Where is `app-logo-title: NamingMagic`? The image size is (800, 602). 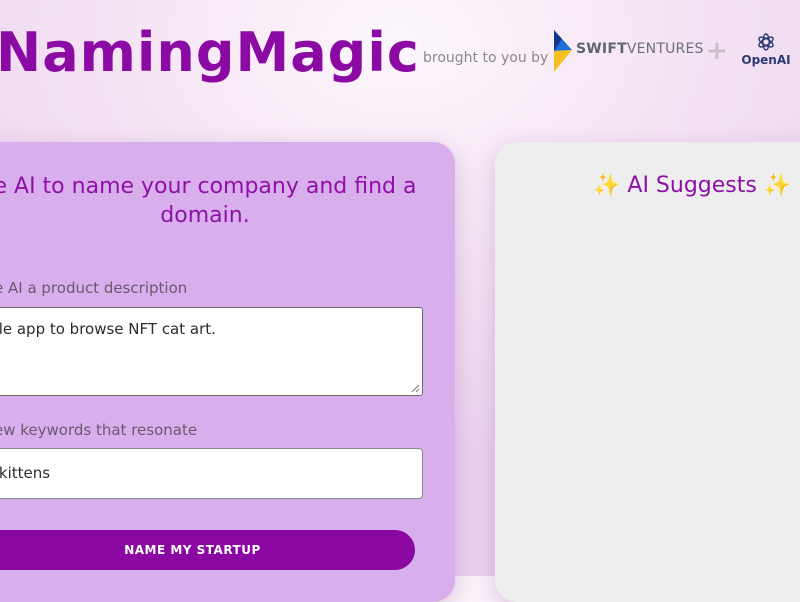 app-logo-title: NamingMagic is located at coordinates (210, 52).